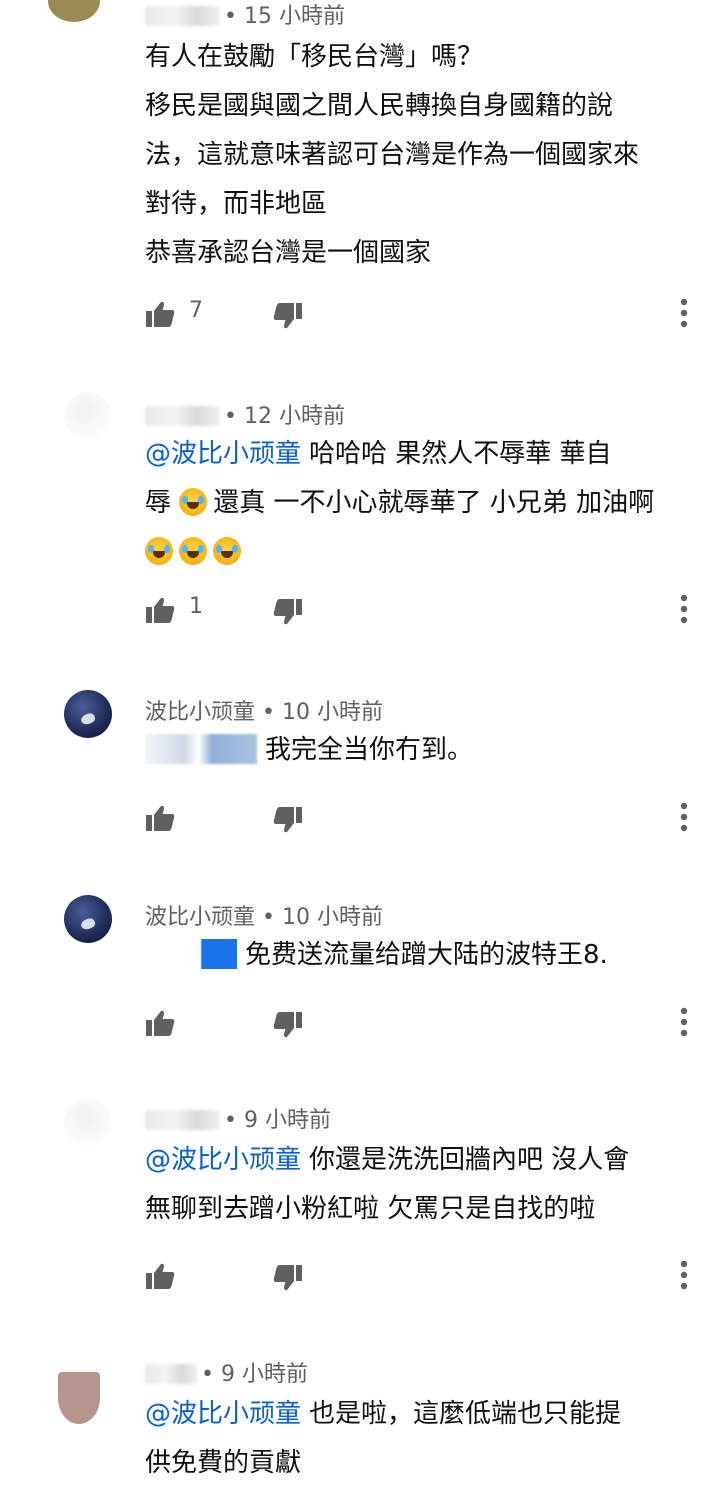 Image resolution: width=720 pixels, height=1488 pixels. What do you see at coordinates (196, 606) in the screenshot?
I see `like-count: 1` at bounding box center [196, 606].